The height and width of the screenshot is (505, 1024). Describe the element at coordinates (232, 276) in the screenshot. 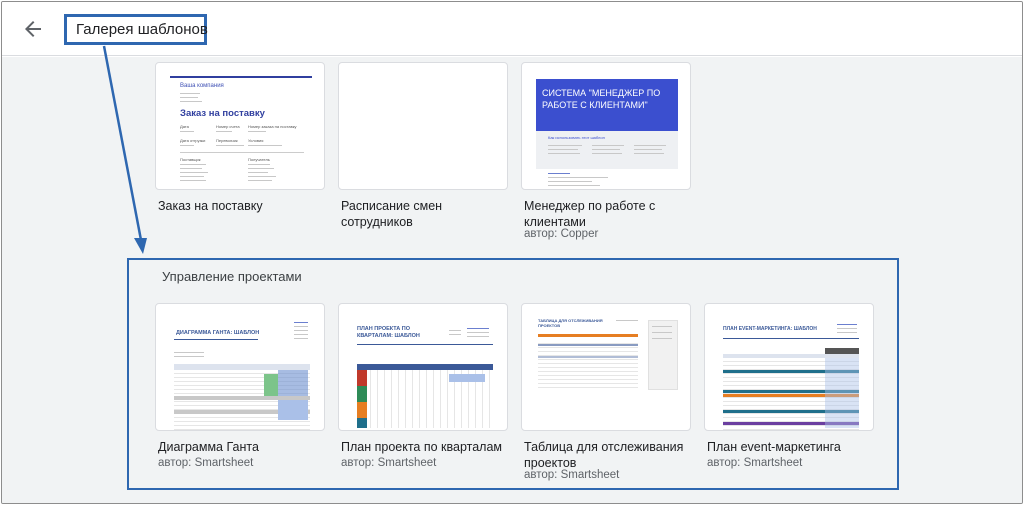

I see `section-title: Управление проектами` at that location.